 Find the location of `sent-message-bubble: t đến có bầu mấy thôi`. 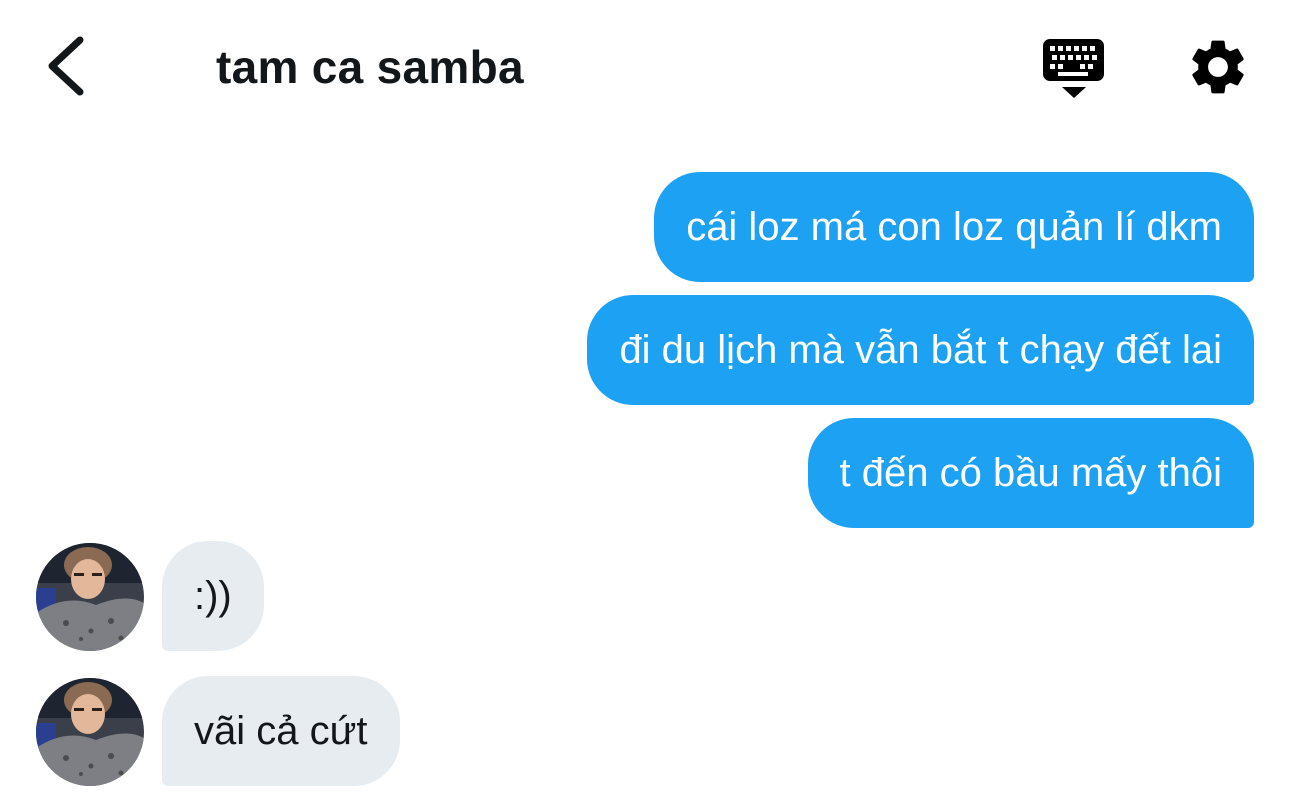

sent-message-bubble: t đến có bầu mấy thôi is located at coordinates (1030, 473).